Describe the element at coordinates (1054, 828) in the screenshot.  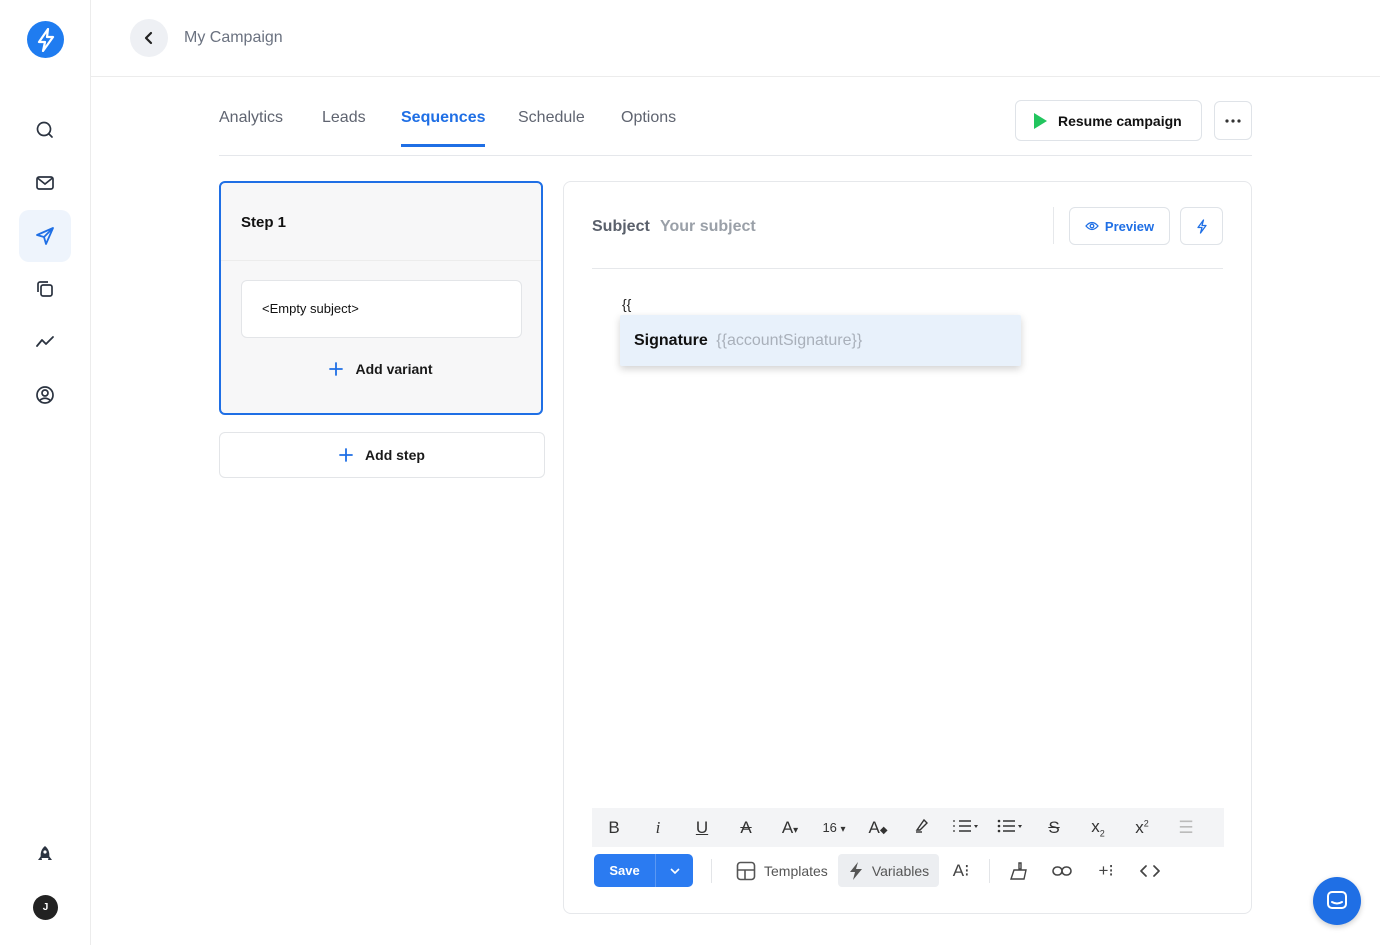
I see `strikethrough-icon: S` at that location.